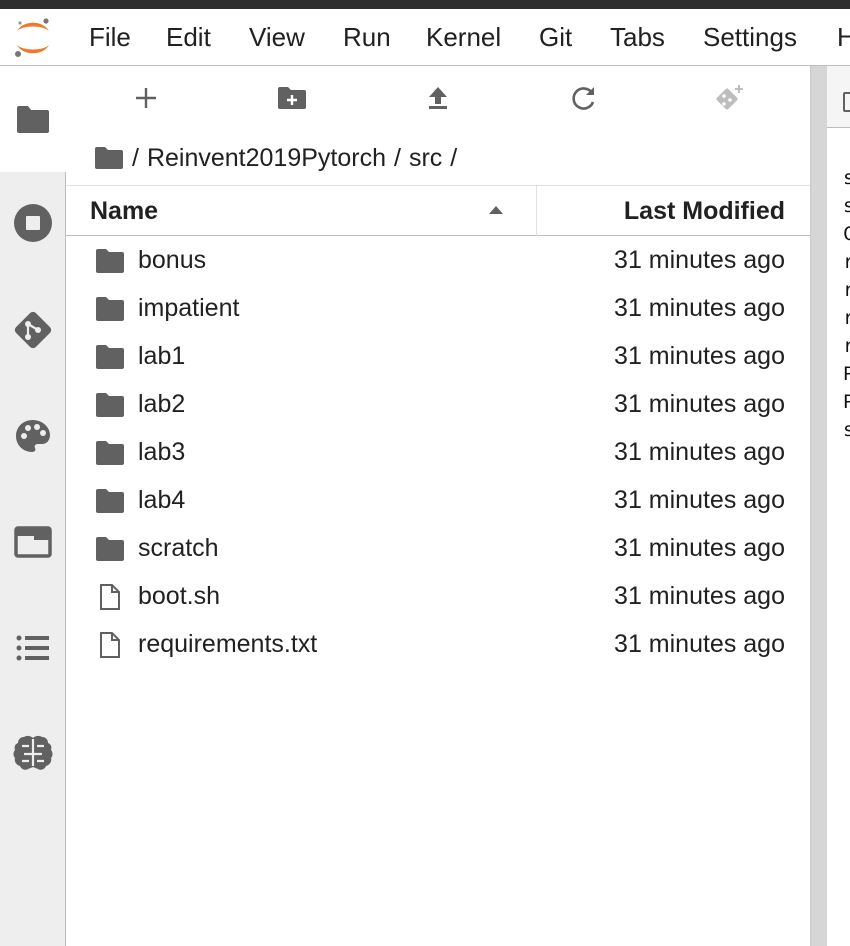  Describe the element at coordinates (189, 308) in the screenshot. I see `file-name: impatient` at that location.